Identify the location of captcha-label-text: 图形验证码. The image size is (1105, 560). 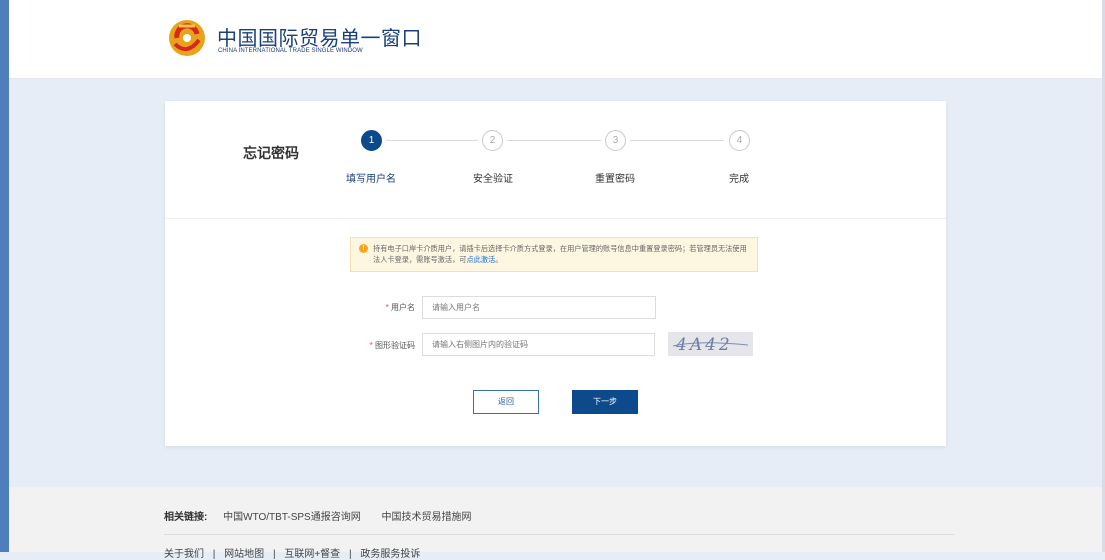
(395, 345).